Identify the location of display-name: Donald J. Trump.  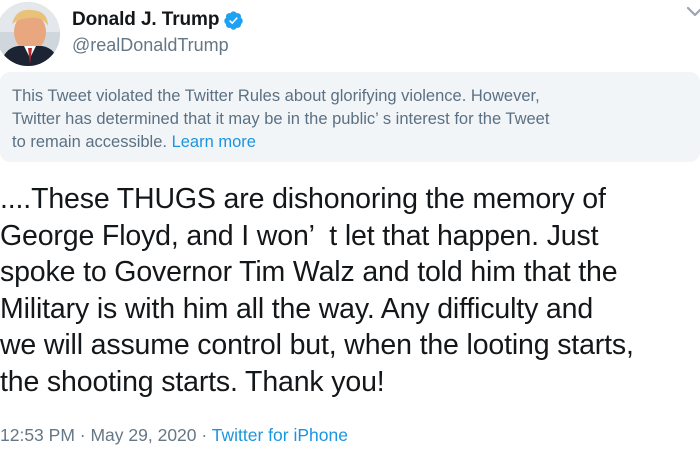
(145, 20).